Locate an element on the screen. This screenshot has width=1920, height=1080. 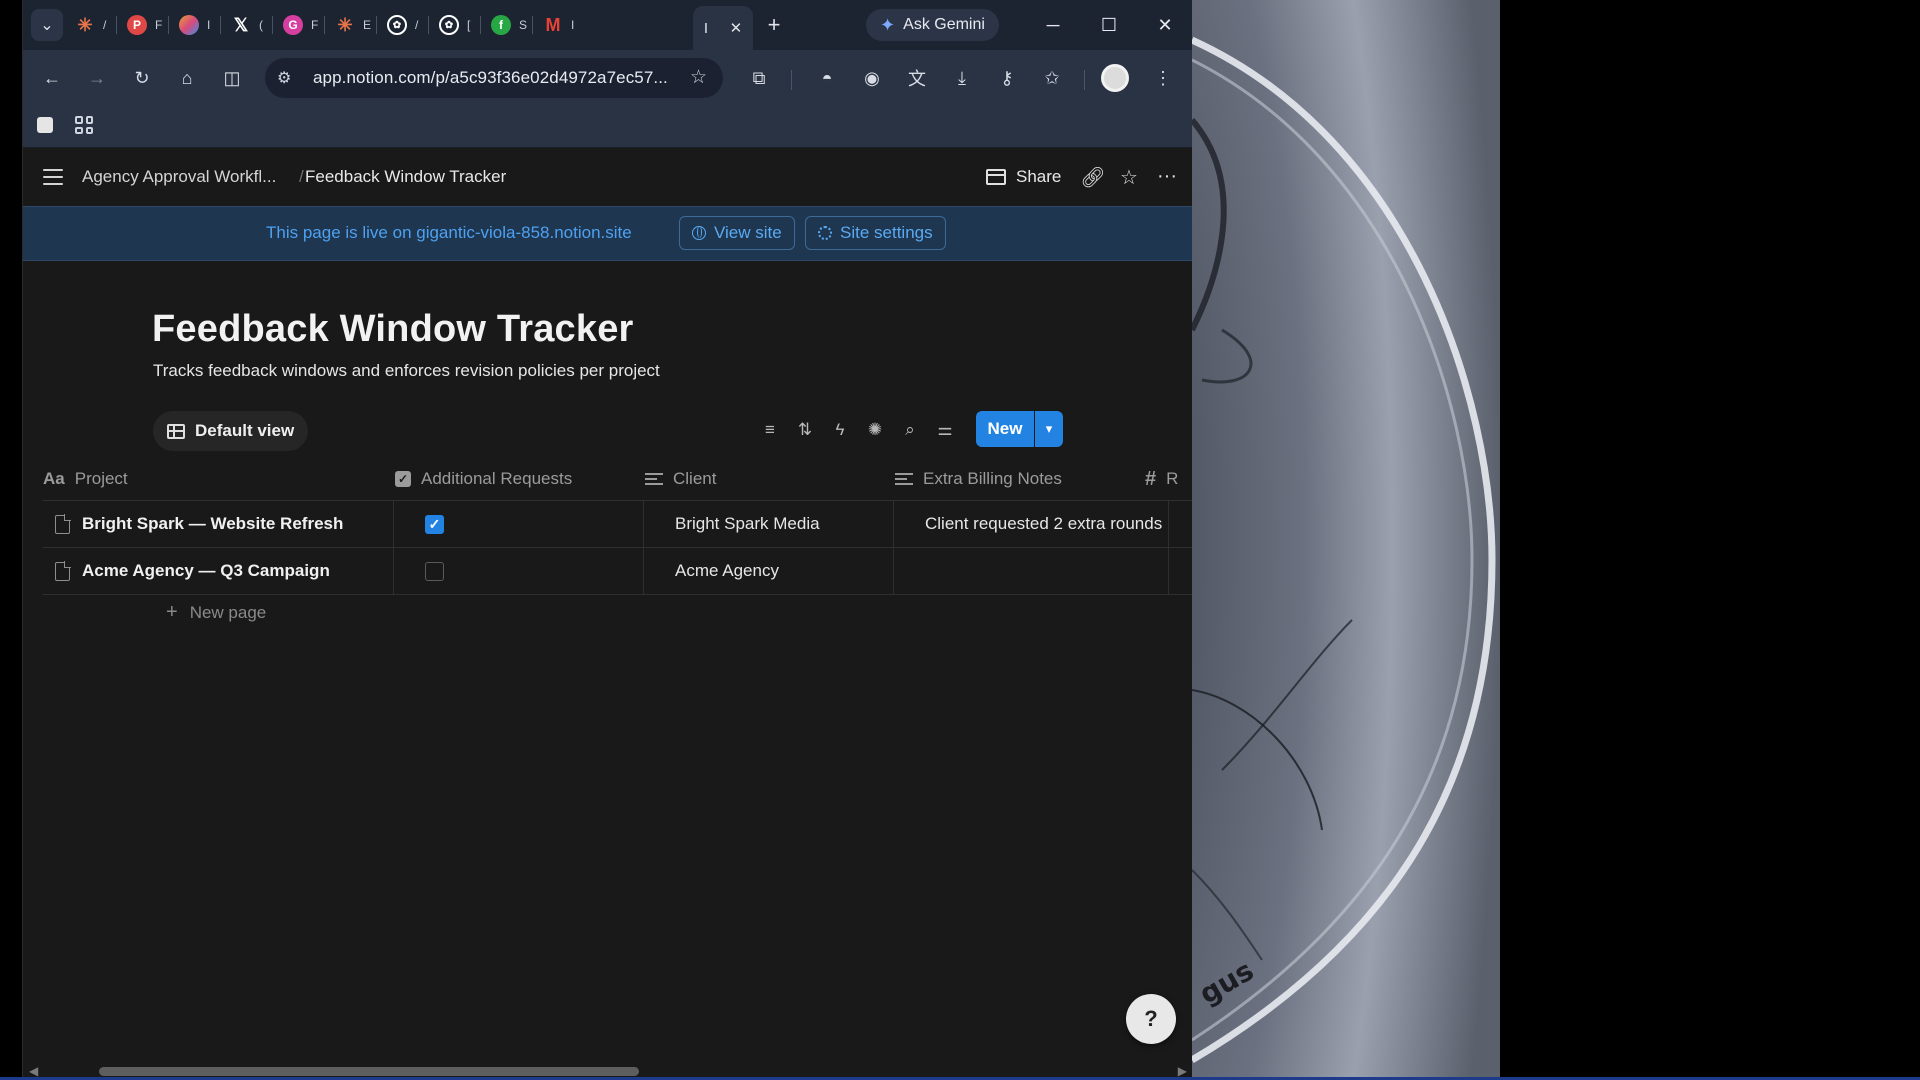
notion-ai-help-button: ? is located at coordinates (1151, 1019).